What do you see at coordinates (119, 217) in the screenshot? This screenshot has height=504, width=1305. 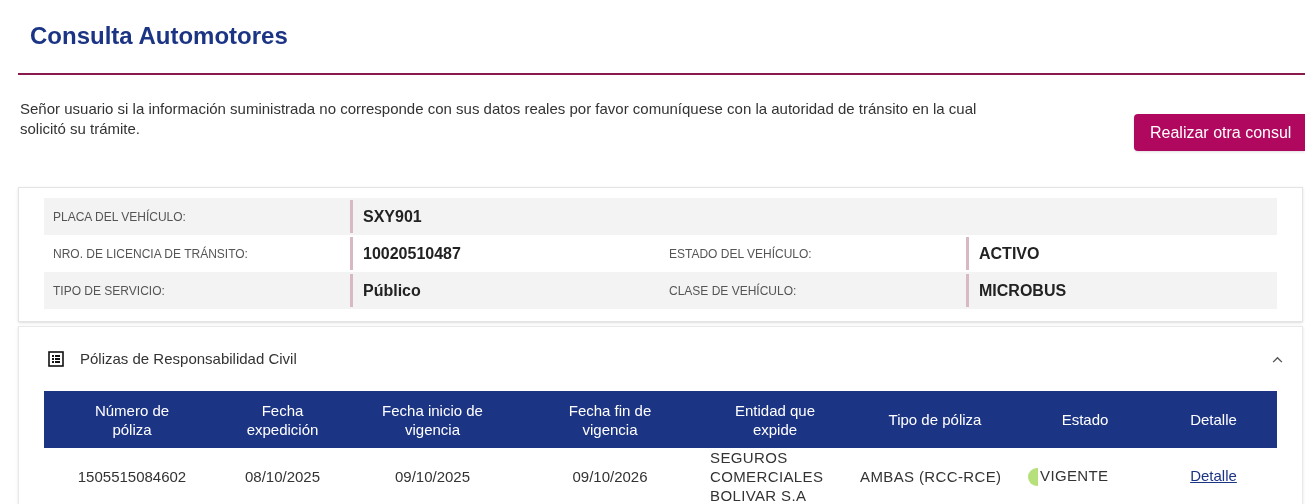 I see `field-label: PLACA DEL VEHÍCULO:` at bounding box center [119, 217].